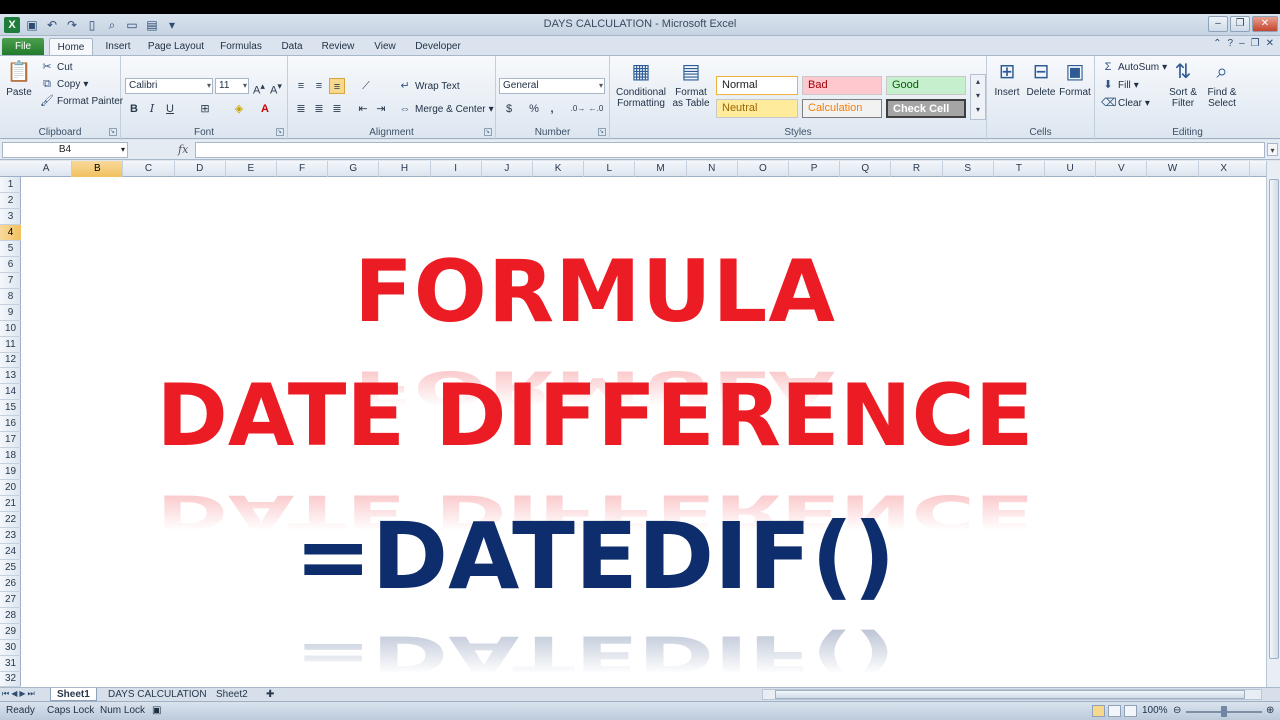 Image resolution: width=1280 pixels, height=720 pixels. What do you see at coordinates (10, 232) in the screenshot?
I see `row-header: 4` at bounding box center [10, 232].